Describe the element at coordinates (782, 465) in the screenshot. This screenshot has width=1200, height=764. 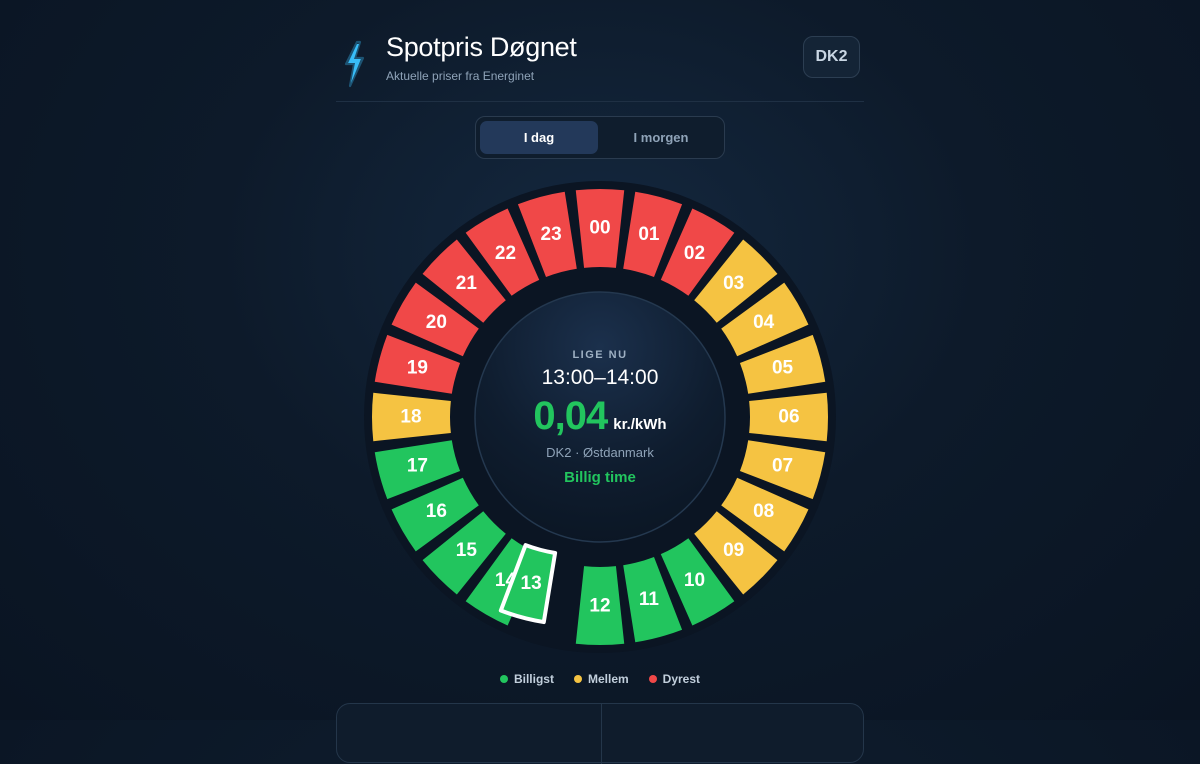
I see `hour-label-07: 07` at that location.